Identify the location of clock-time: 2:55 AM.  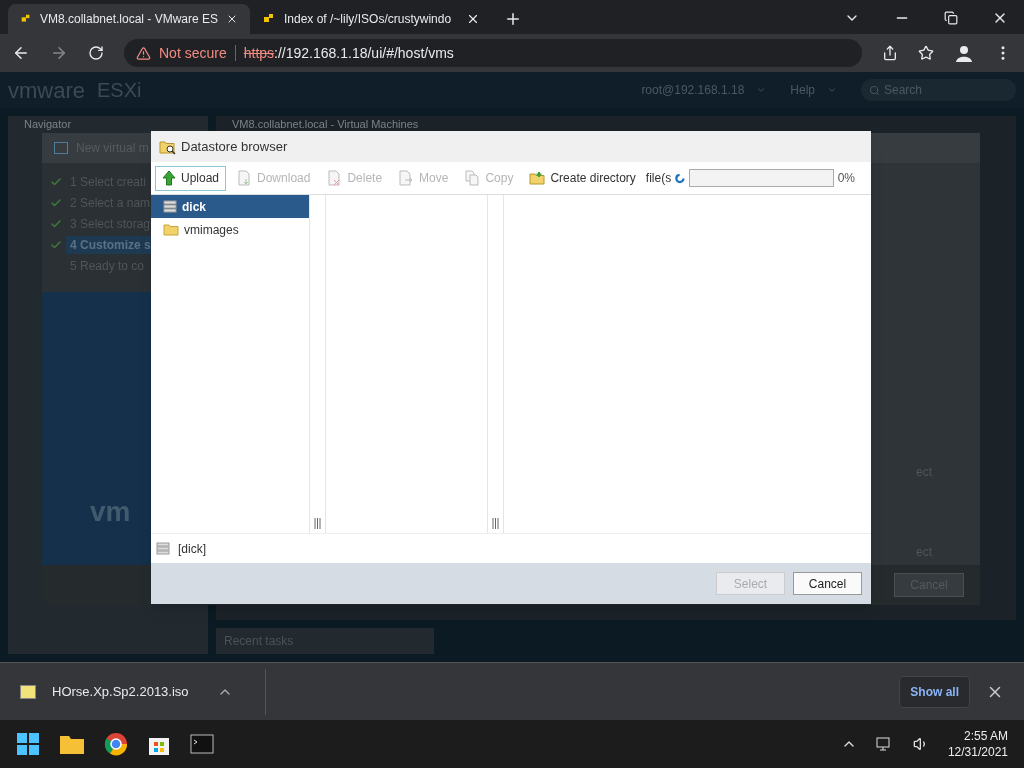
(985, 736).